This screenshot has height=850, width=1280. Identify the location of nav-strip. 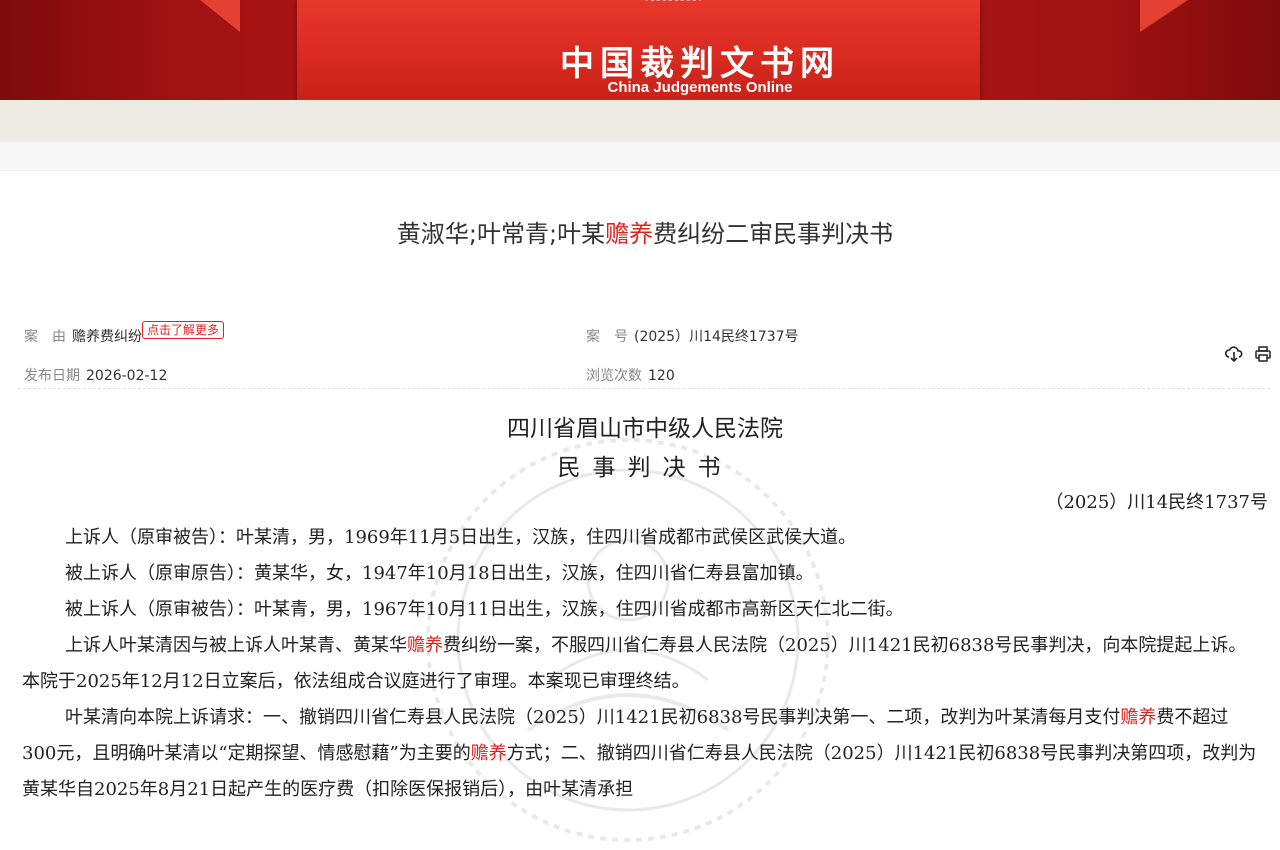
(640, 121).